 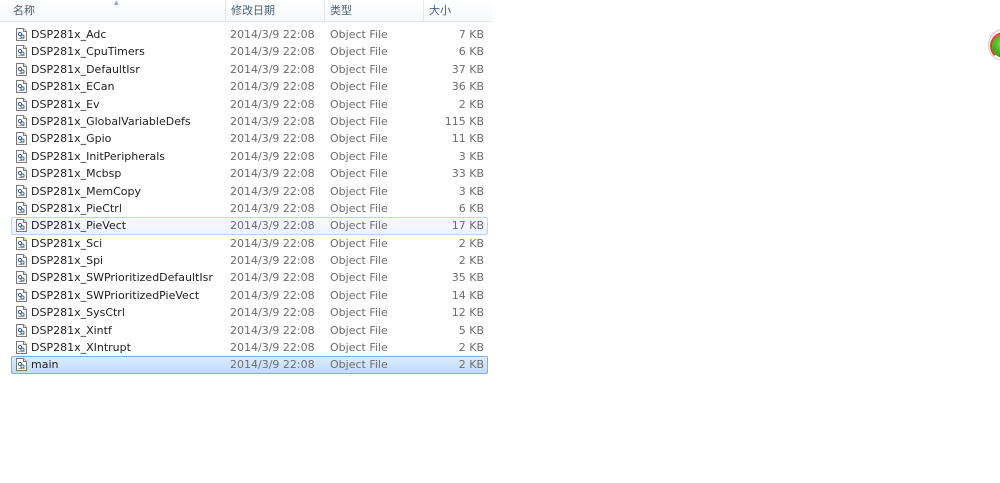 I want to click on sort-arrow-icon: ▴, so click(x=116, y=4).